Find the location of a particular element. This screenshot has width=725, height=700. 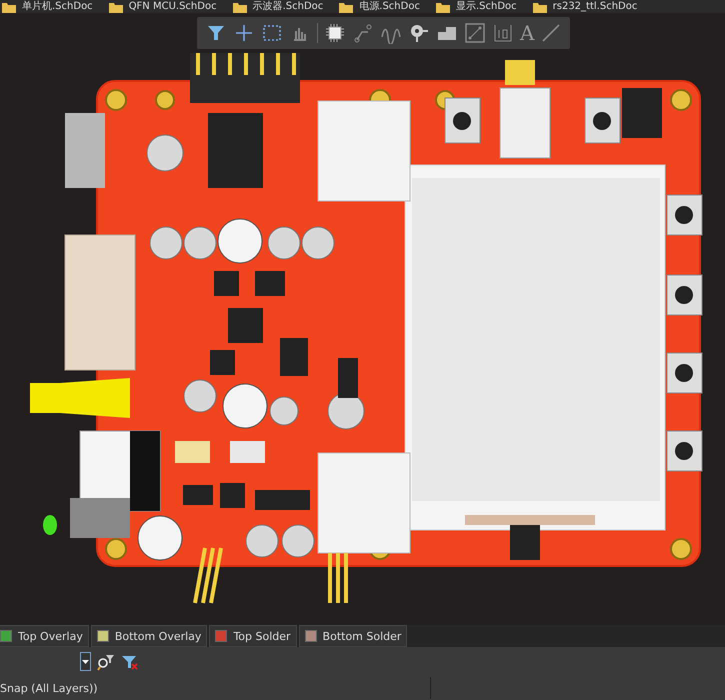

caret-icon is located at coordinates (85, 662).